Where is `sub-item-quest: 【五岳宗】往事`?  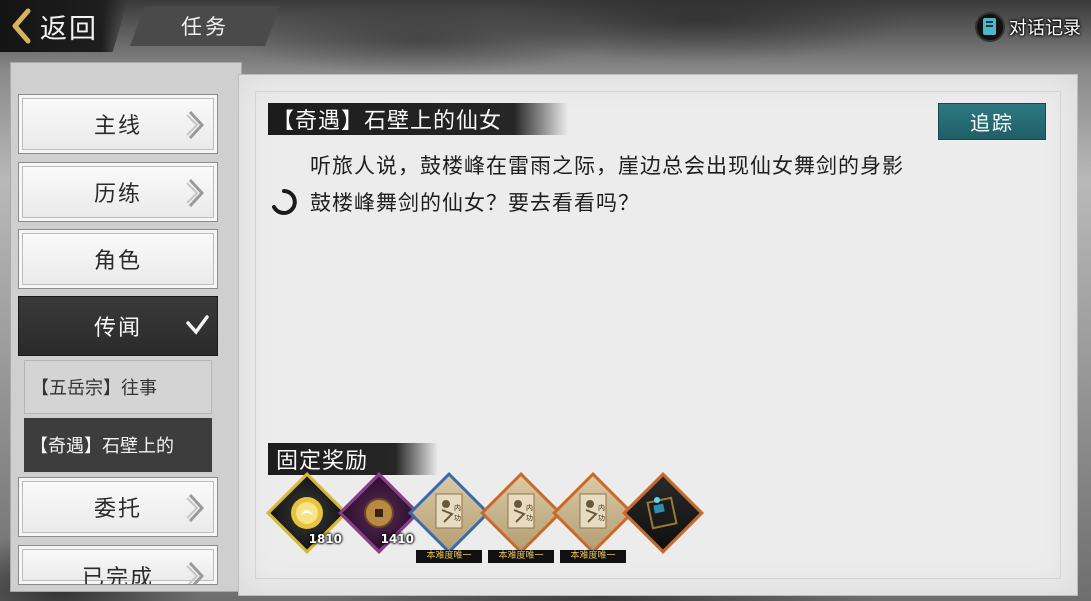
sub-item-quest: 【五岳宗】往事 is located at coordinates (118, 387).